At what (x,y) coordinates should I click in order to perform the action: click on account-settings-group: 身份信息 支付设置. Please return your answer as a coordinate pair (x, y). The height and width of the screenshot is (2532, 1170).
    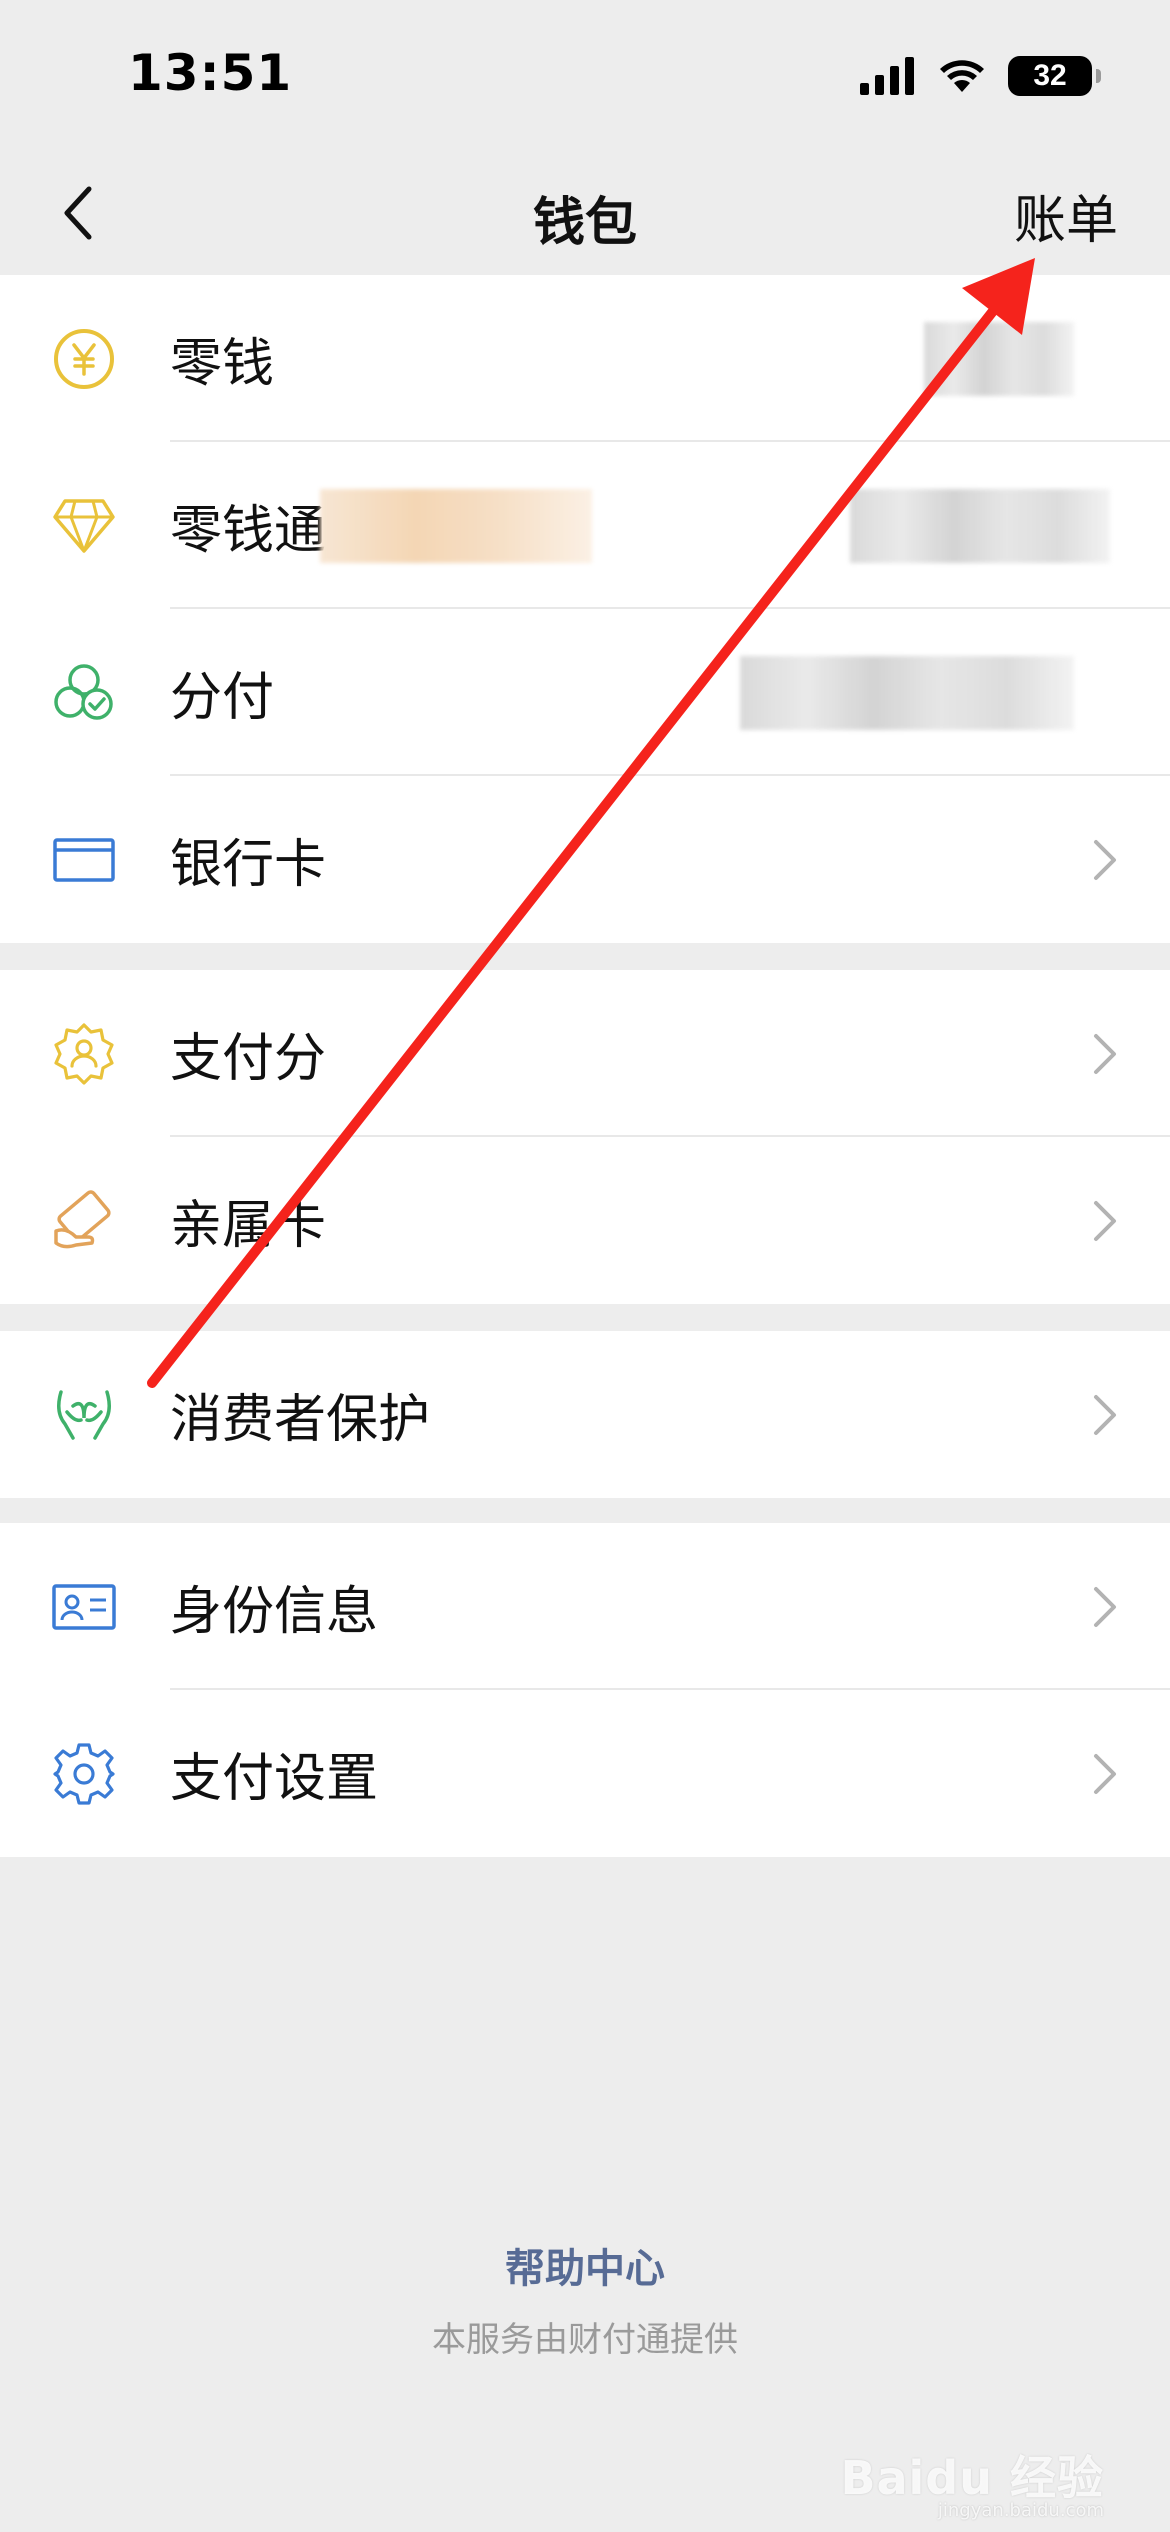
    Looking at the image, I should click on (585, 1690).